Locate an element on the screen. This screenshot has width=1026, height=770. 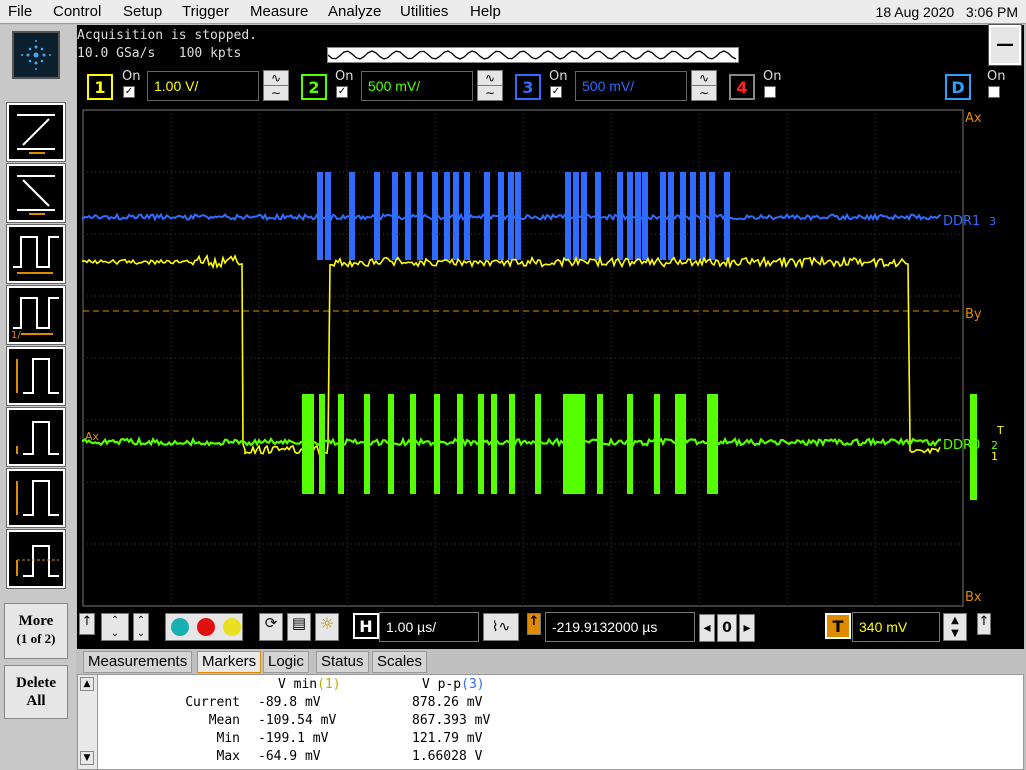
channel-3-coupling: ∿ ∼ is located at coordinates (704, 85).